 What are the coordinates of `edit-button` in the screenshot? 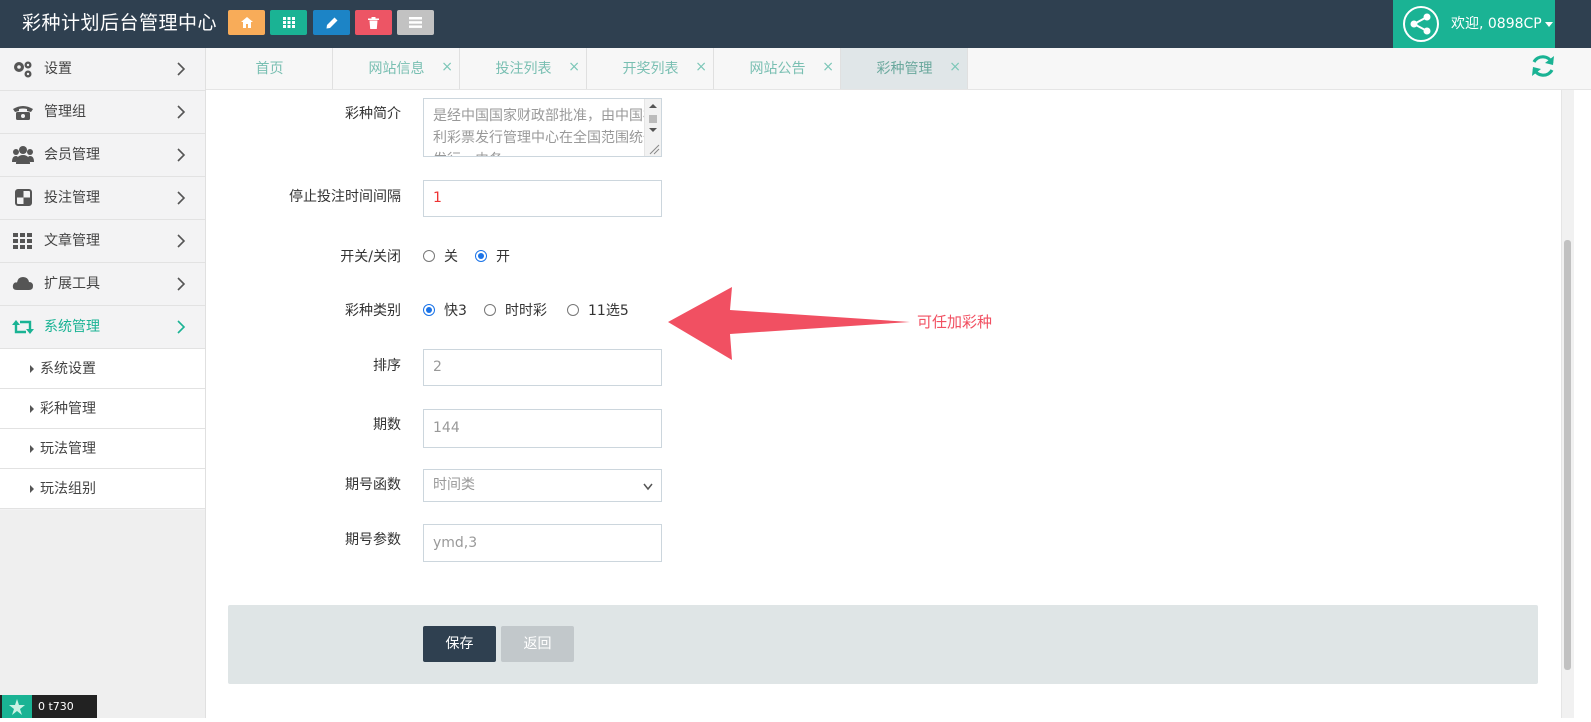 It's located at (331, 22).